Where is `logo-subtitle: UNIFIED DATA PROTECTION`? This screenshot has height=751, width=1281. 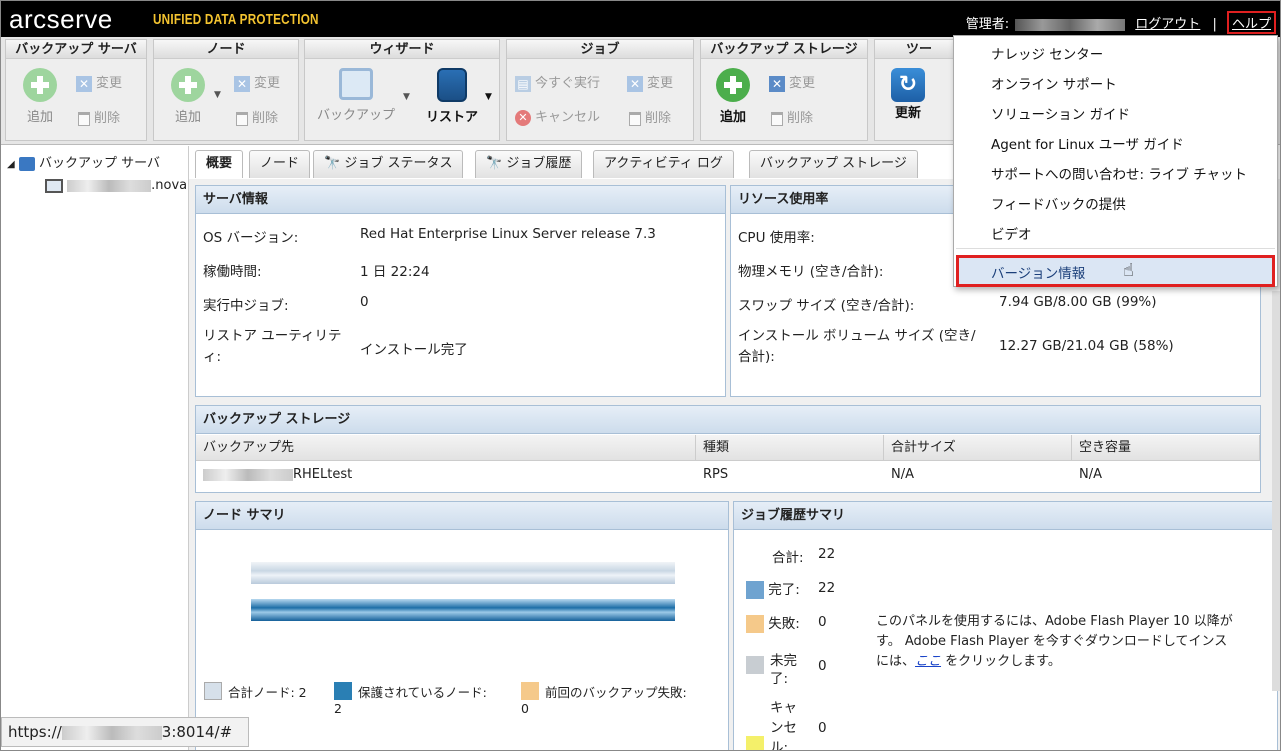 logo-subtitle: UNIFIED DATA PROTECTION is located at coordinates (236, 19).